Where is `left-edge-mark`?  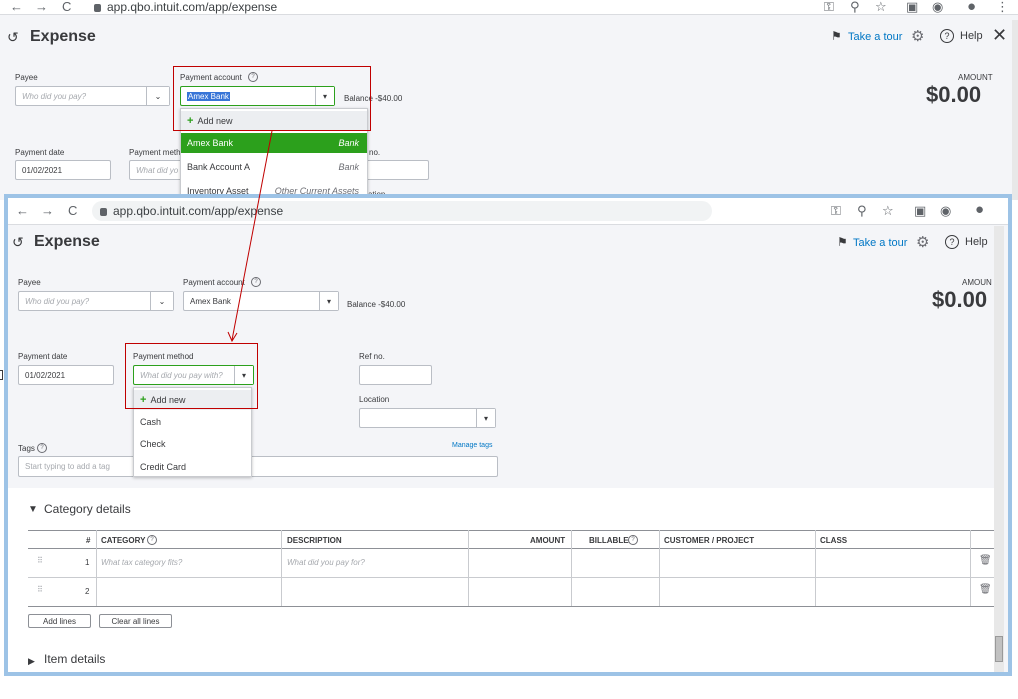
left-edge-mark is located at coordinates (1, 375).